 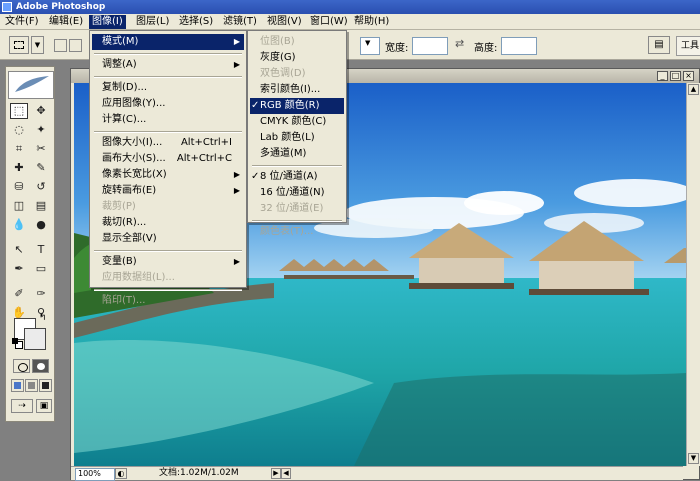 I want to click on clone-stamp-tool-icon: ⛁, so click(x=19, y=187).